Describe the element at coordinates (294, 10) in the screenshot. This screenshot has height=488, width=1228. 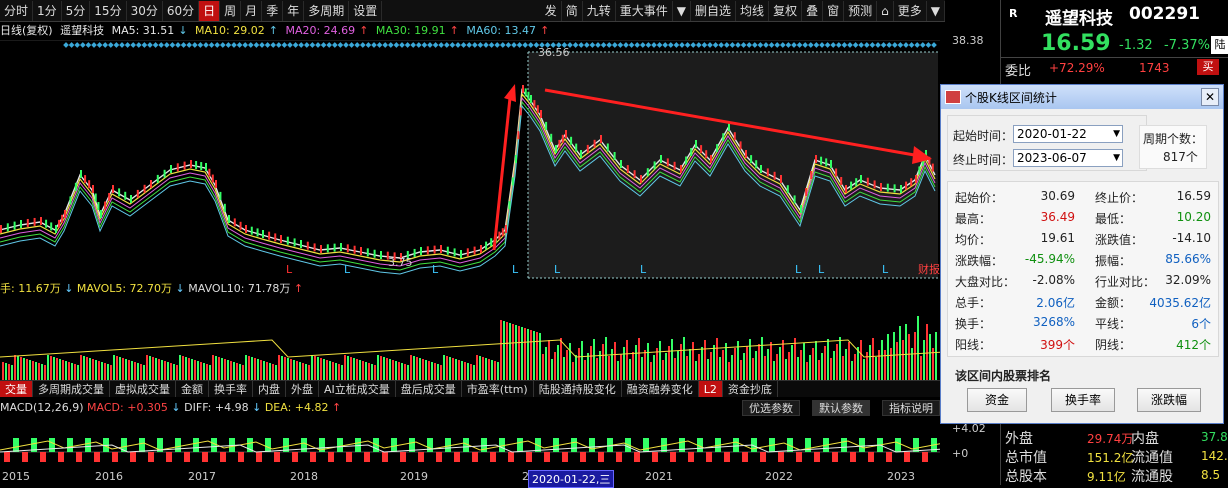
I see `period-tab-year: 年` at that location.